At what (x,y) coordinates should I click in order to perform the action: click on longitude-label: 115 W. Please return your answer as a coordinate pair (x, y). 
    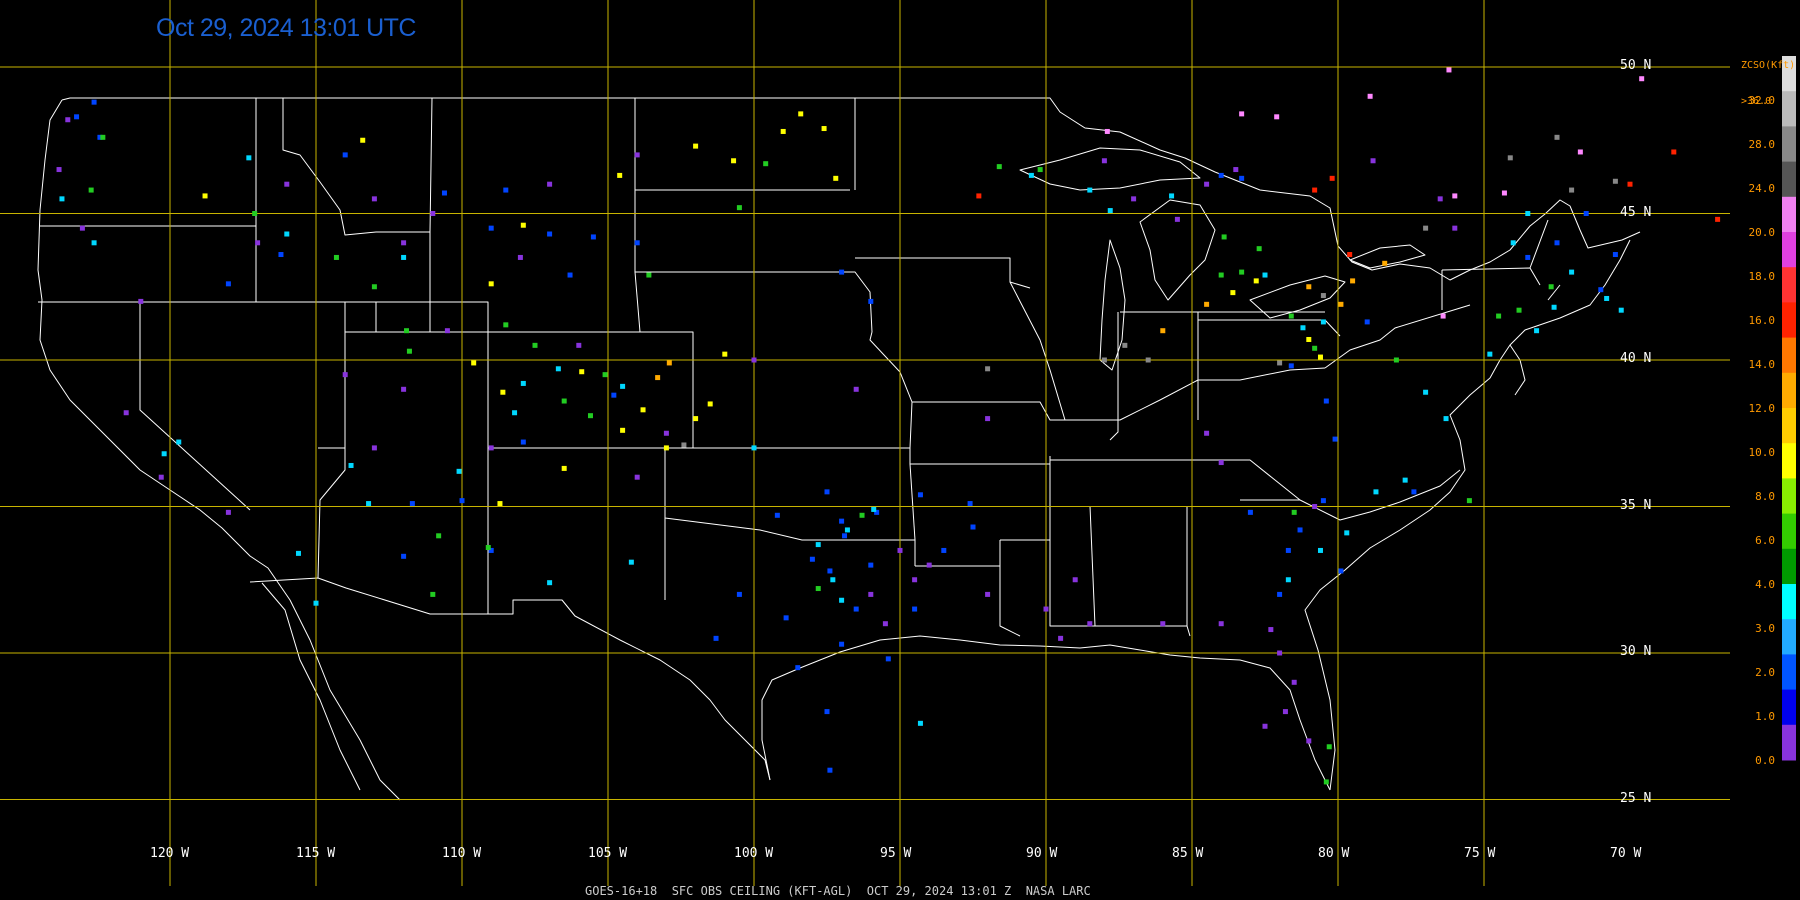
    Looking at the image, I should click on (316, 853).